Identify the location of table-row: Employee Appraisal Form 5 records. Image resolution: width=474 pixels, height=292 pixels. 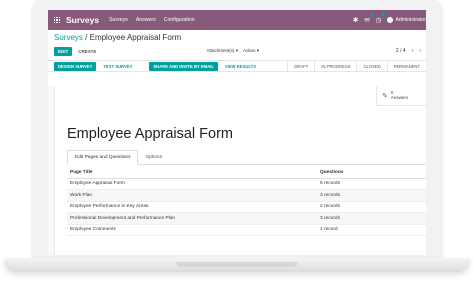
(246, 184).